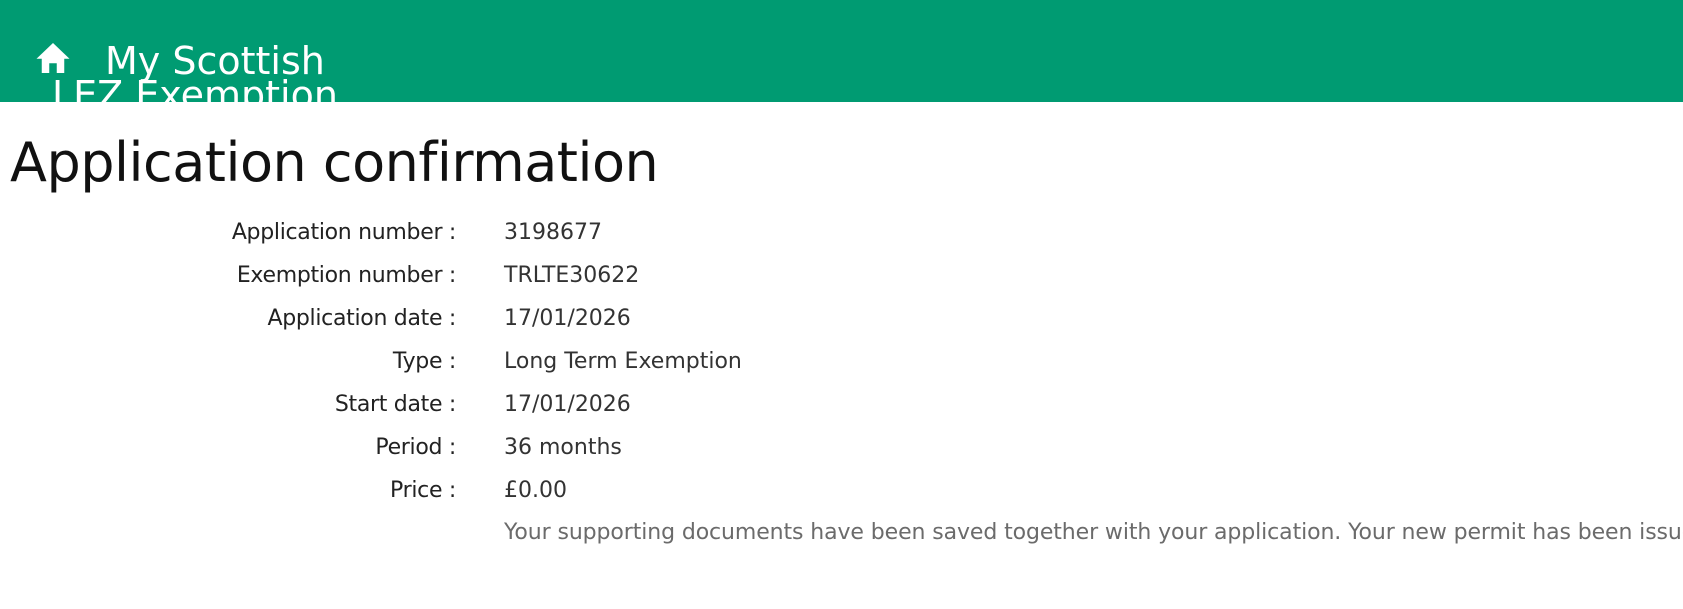  I want to click on detail-row-application-date: Application date : 17/01/2026, so click(841, 322).